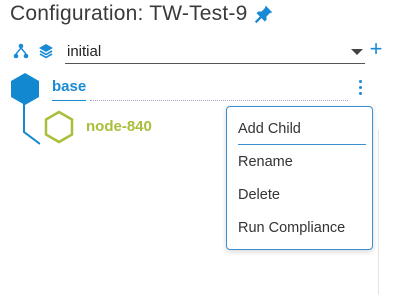  I want to click on more-vertical-icon, so click(360, 87).